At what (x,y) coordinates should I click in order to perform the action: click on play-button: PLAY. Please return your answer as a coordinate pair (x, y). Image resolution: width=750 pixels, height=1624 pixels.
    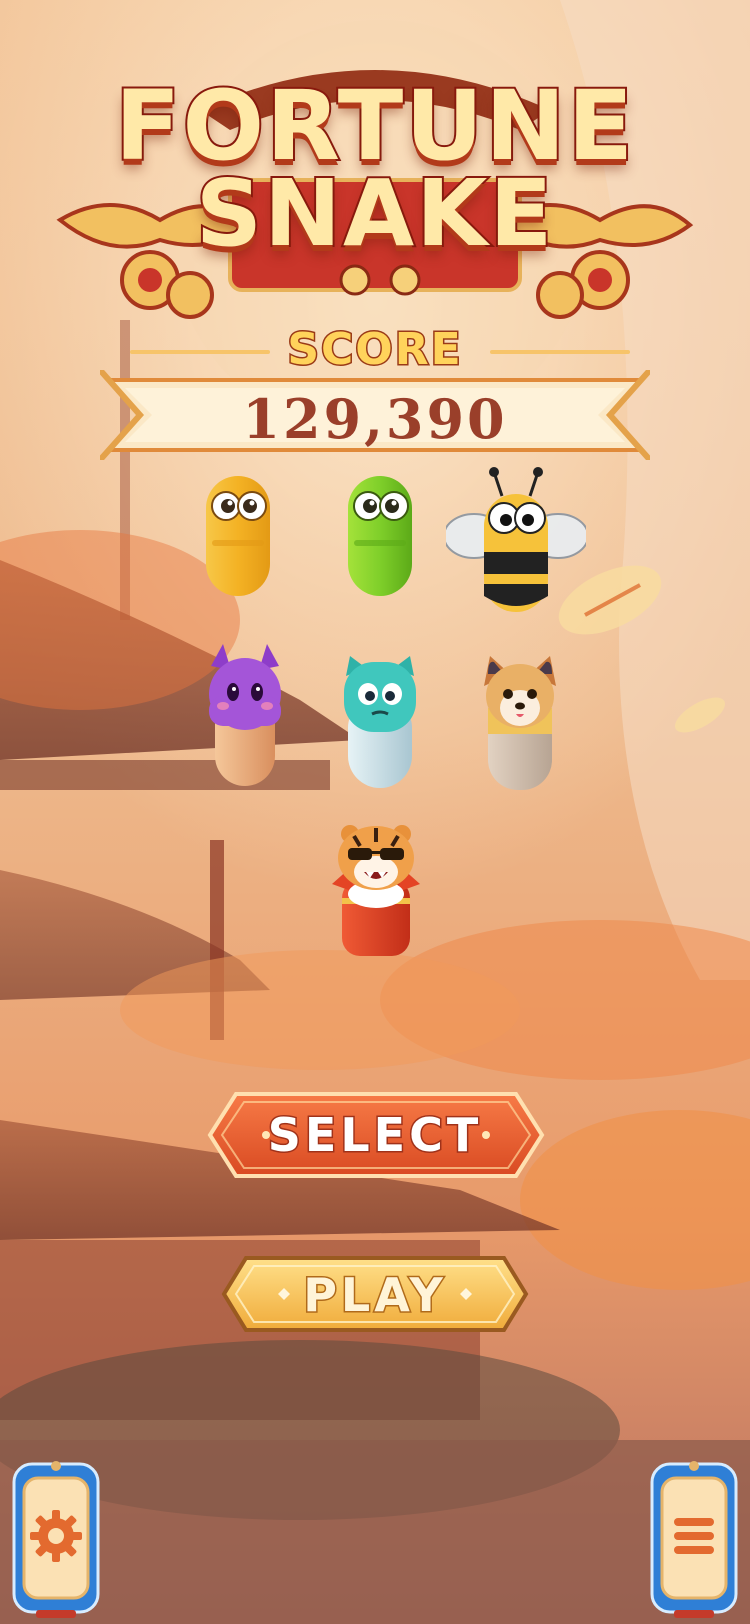
    Looking at the image, I should click on (375, 1294).